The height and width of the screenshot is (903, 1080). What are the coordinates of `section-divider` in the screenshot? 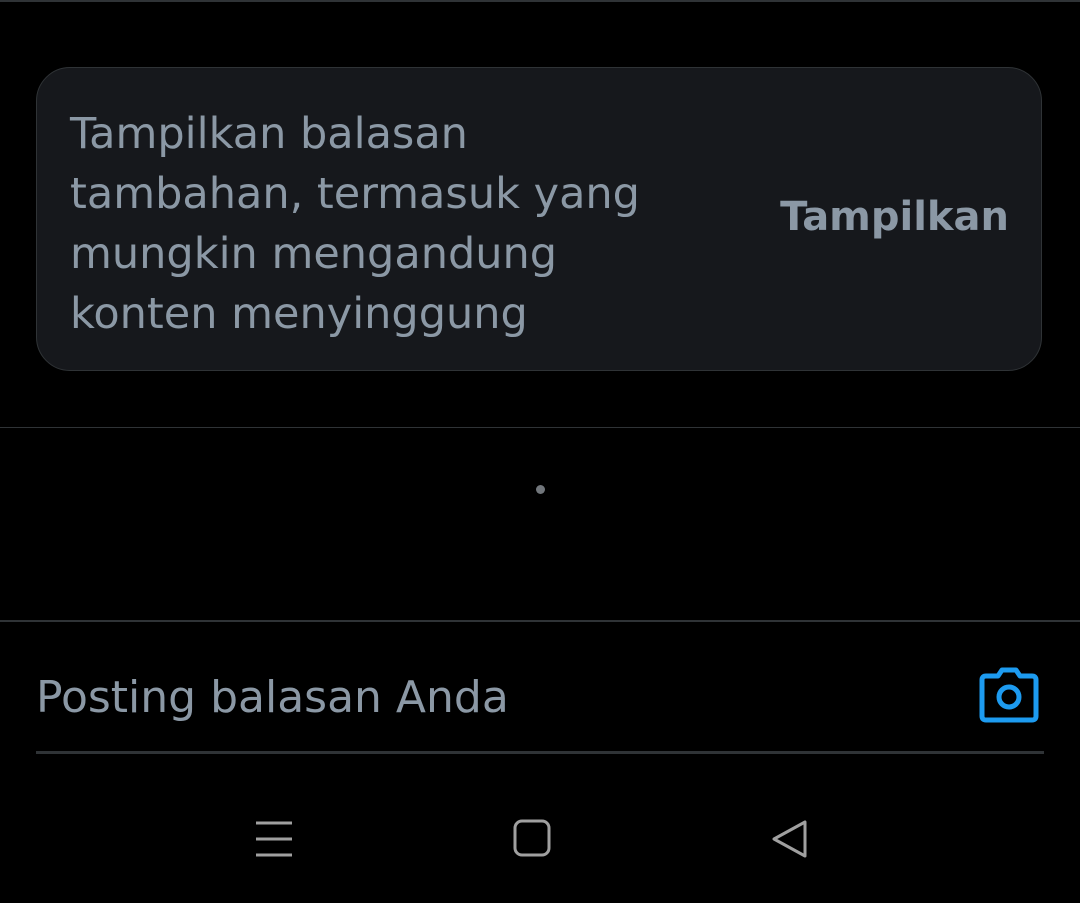 It's located at (540, 427).